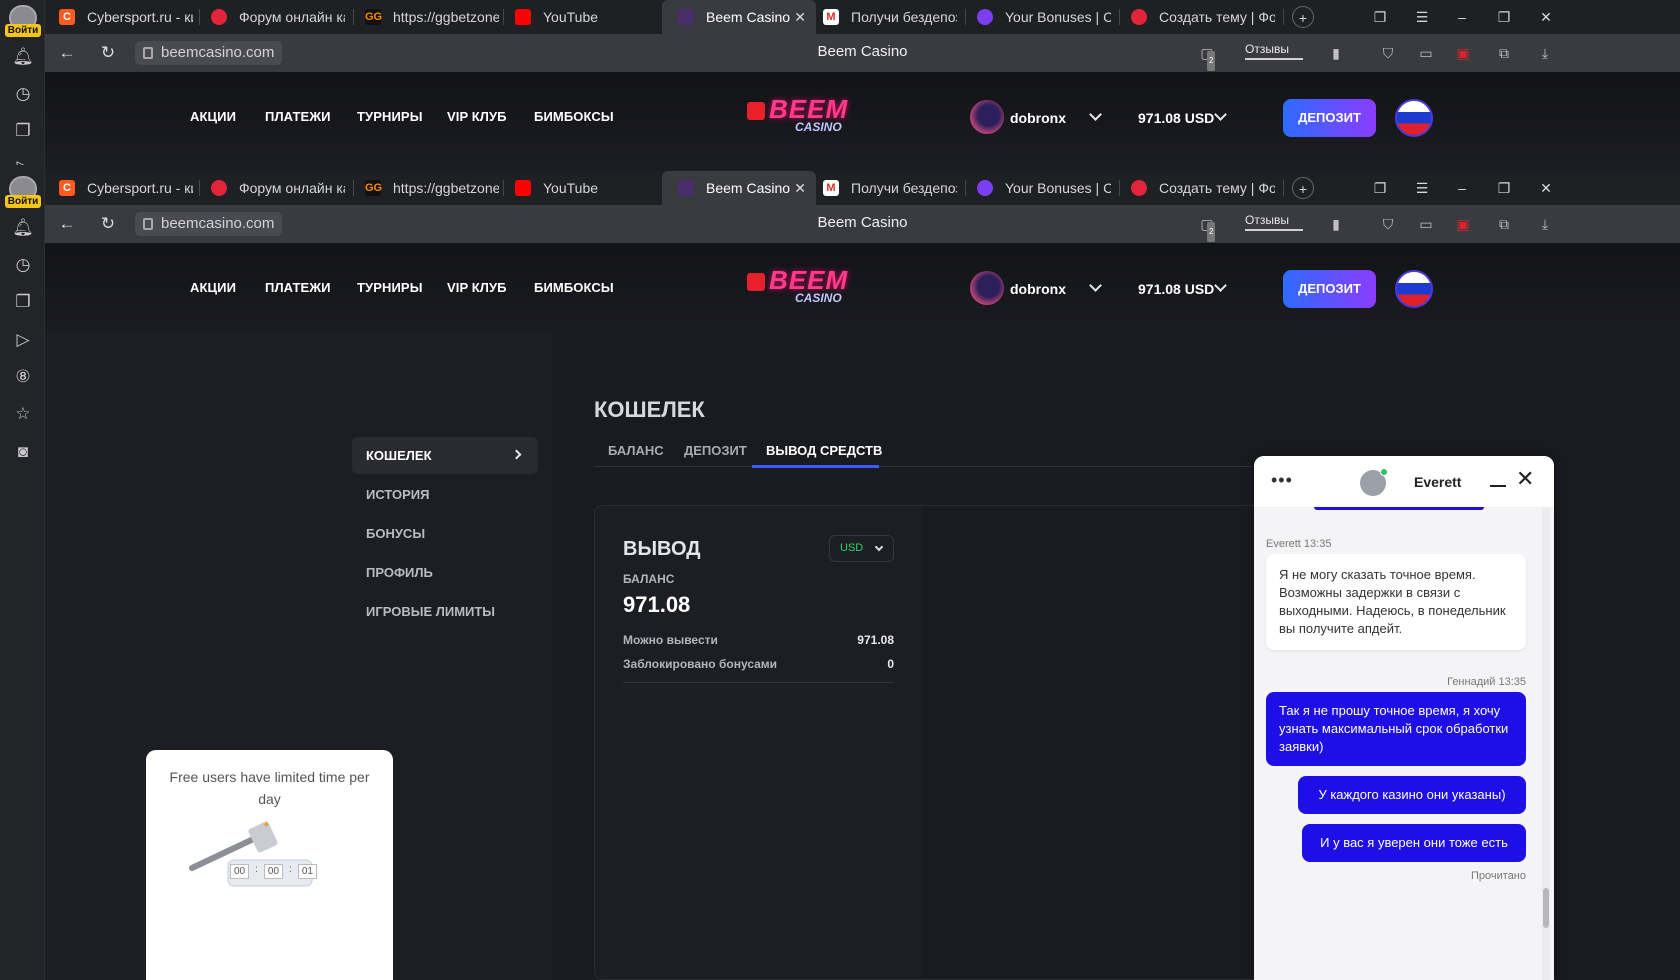  What do you see at coordinates (445, 533) in the screenshot?
I see `sidebar-item-bonuses: БОНУСЫ` at bounding box center [445, 533].